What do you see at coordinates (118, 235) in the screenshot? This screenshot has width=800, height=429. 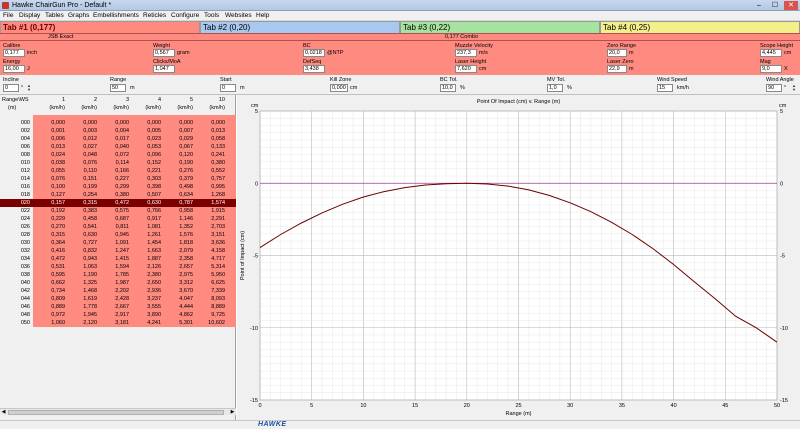 I see `table-row: 028 0,315 0,630 0,945 1,261 1,576 3,151` at bounding box center [118, 235].